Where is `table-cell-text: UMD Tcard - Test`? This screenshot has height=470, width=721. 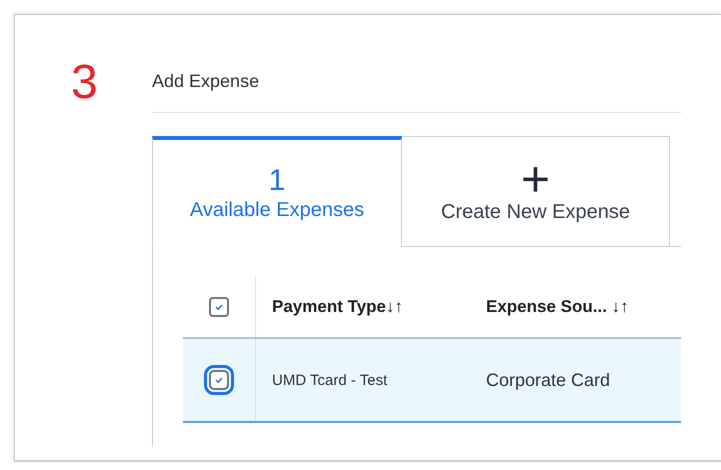 table-cell-text: UMD Tcard - Test is located at coordinates (329, 380).